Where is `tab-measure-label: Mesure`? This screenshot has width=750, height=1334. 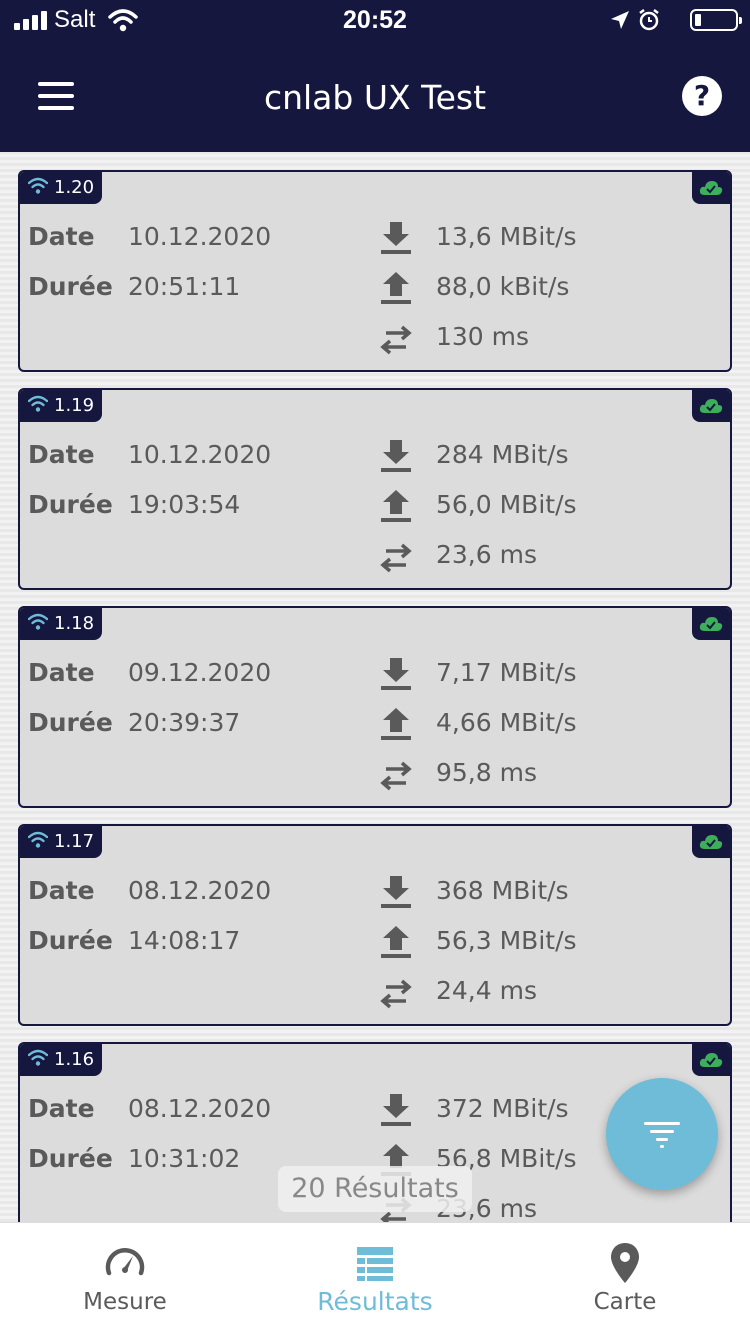
tab-measure-label: Mesure is located at coordinates (125, 1302).